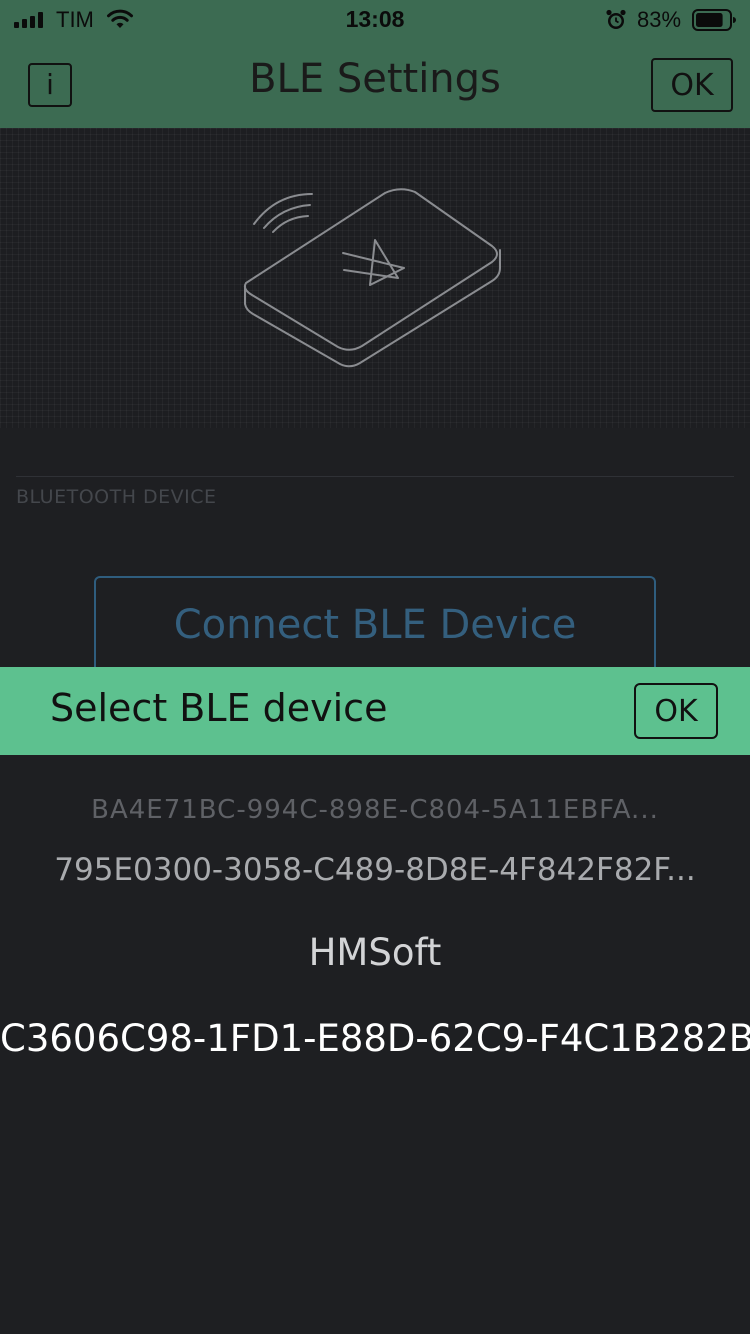 This screenshot has height=1334, width=750. Describe the element at coordinates (375, 476) in the screenshot. I see `divider` at that location.